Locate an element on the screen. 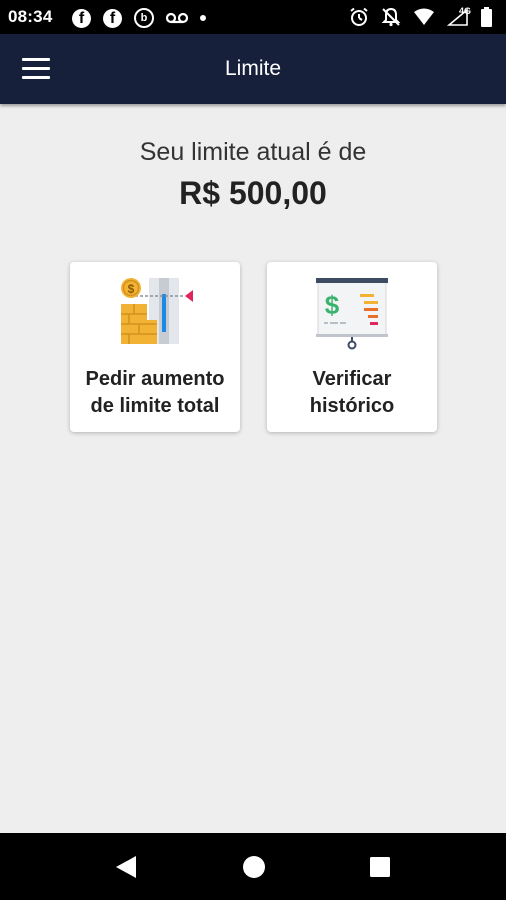  signal-icon: 4G is located at coordinates (458, 16).